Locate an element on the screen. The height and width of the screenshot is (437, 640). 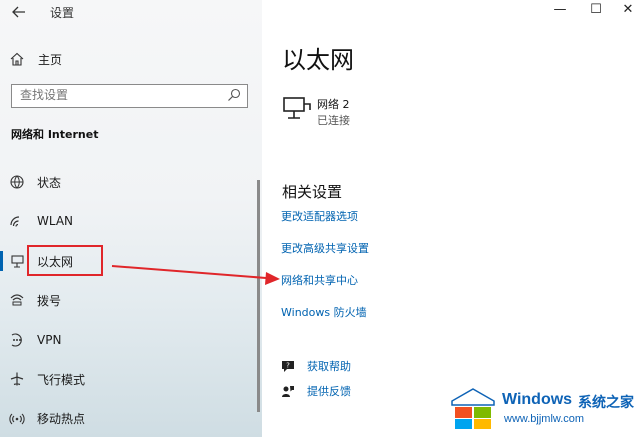
feedback-icon is located at coordinates (288, 391).